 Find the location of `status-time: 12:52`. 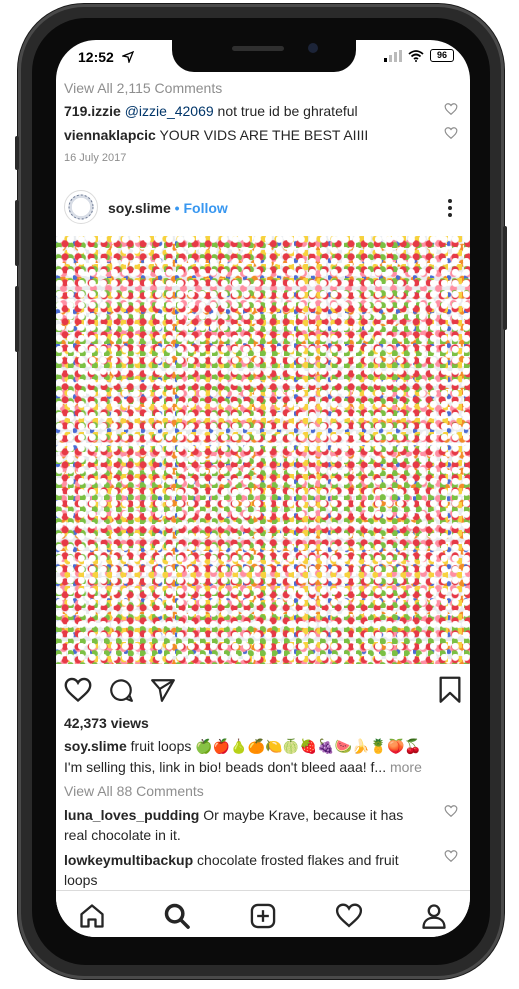

status-time: 12:52 is located at coordinates (106, 57).